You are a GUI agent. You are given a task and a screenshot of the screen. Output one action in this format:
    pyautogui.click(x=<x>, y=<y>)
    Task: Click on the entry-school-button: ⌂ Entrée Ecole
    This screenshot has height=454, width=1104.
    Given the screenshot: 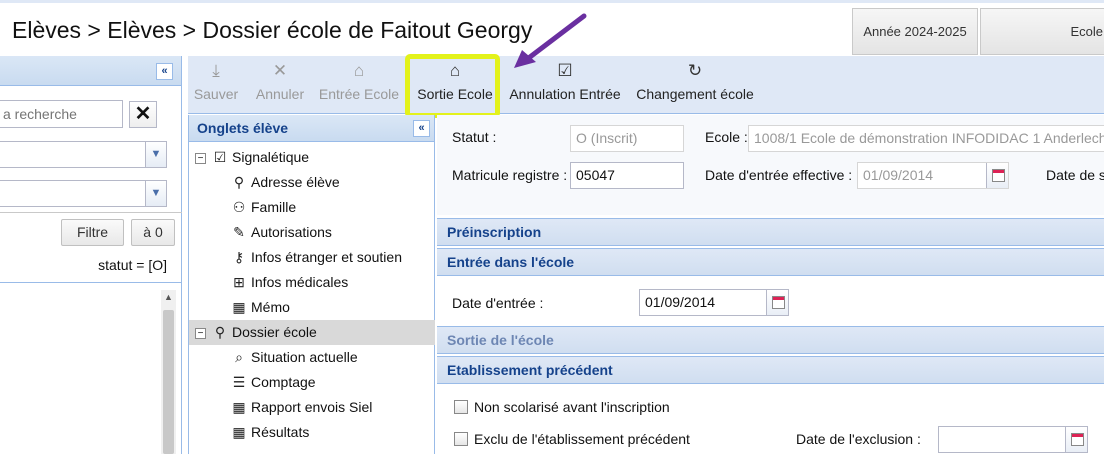 What is the action you would take?
    pyautogui.click(x=359, y=85)
    